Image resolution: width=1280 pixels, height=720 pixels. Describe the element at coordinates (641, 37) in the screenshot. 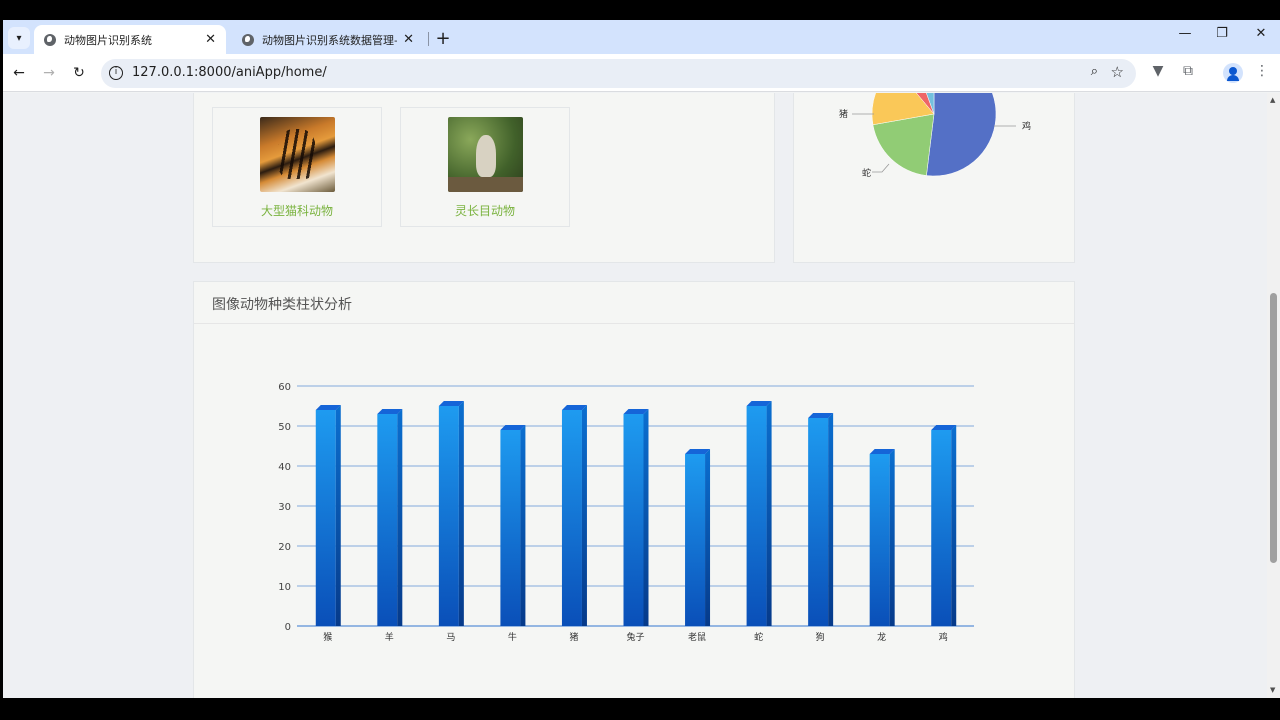

I see `tab-strip: ▾ 动物图片识别系统 ✕ 动物图片识别系统数据管理-登录 ✕ + — ❐ ✕` at that location.